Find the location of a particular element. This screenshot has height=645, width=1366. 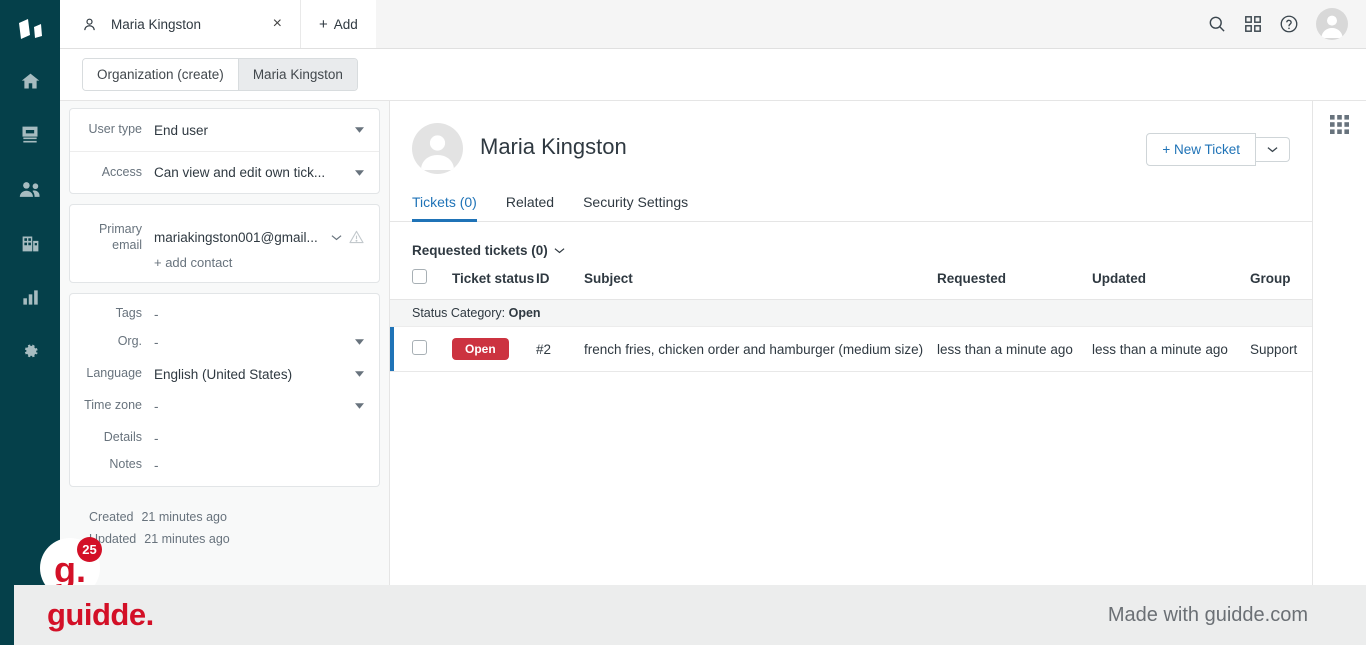

created-label: Created is located at coordinates (111, 517).